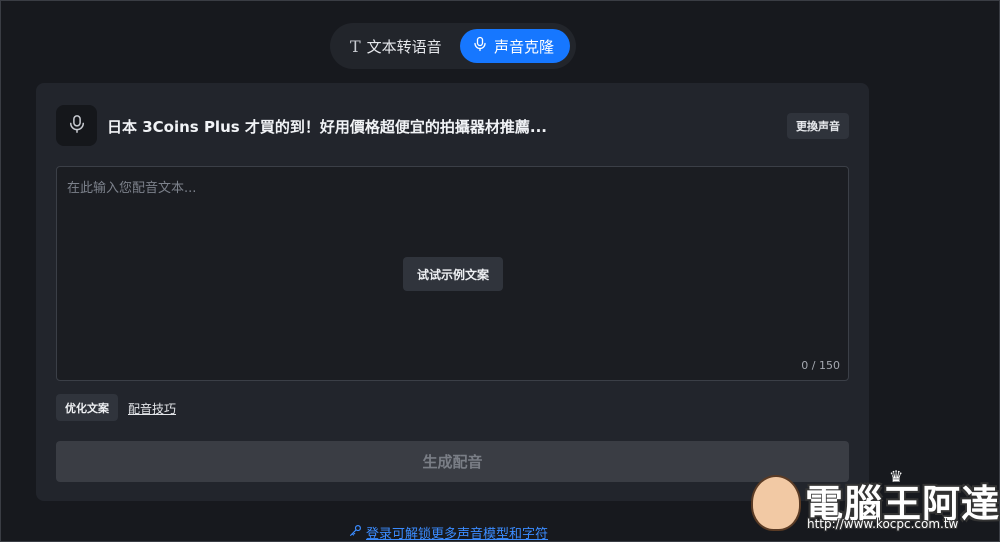 The height and width of the screenshot is (542, 1000). Describe the element at coordinates (404, 46) in the screenshot. I see `tab-text-to-speech-label: 文本转语音` at that location.